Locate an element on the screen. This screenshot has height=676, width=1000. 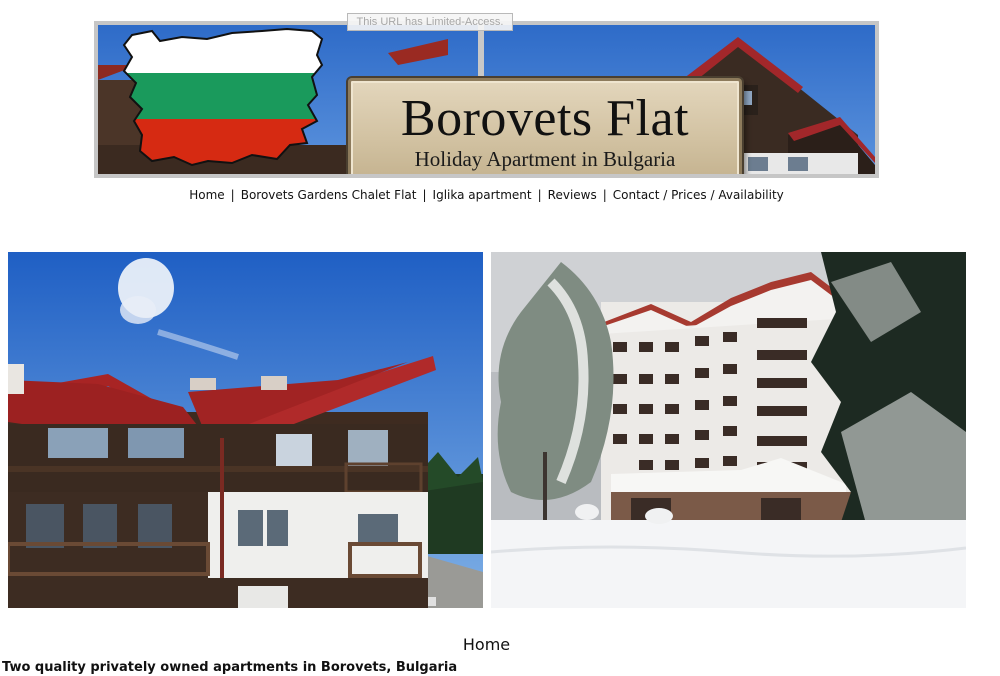
nav-link-borovets-gardens: Borovets Gardens Chalet Flat is located at coordinates (329, 195).